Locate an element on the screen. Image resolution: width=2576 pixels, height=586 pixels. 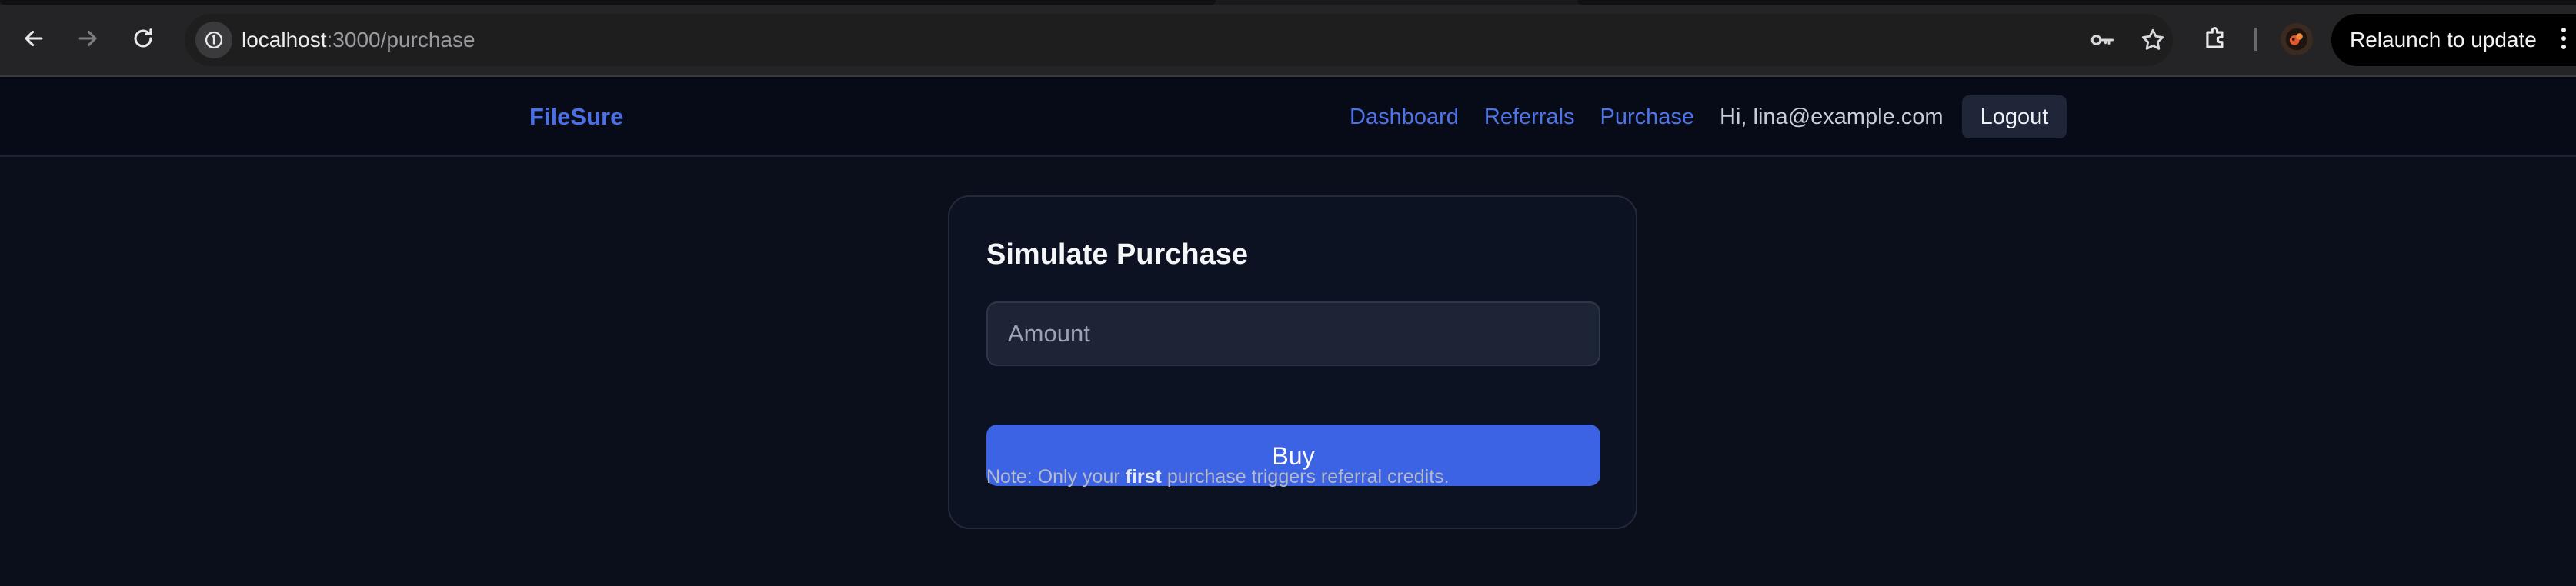
site-info-button is located at coordinates (214, 40).